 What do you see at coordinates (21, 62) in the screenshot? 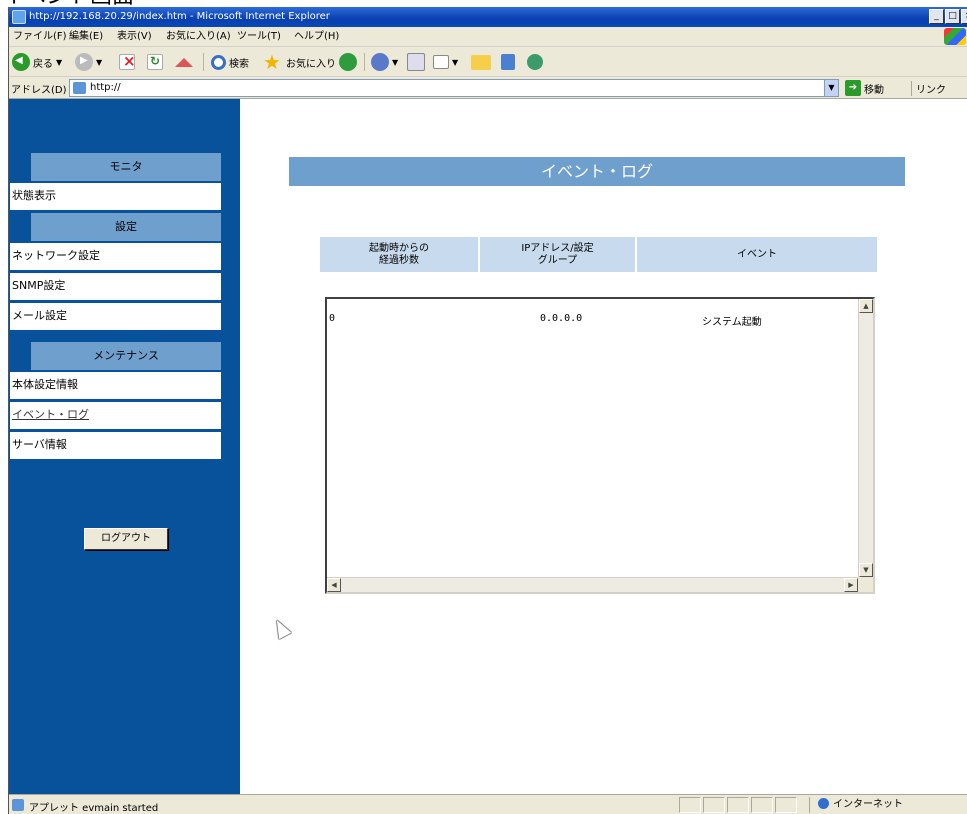
I see `back-arrow-icon` at bounding box center [21, 62].